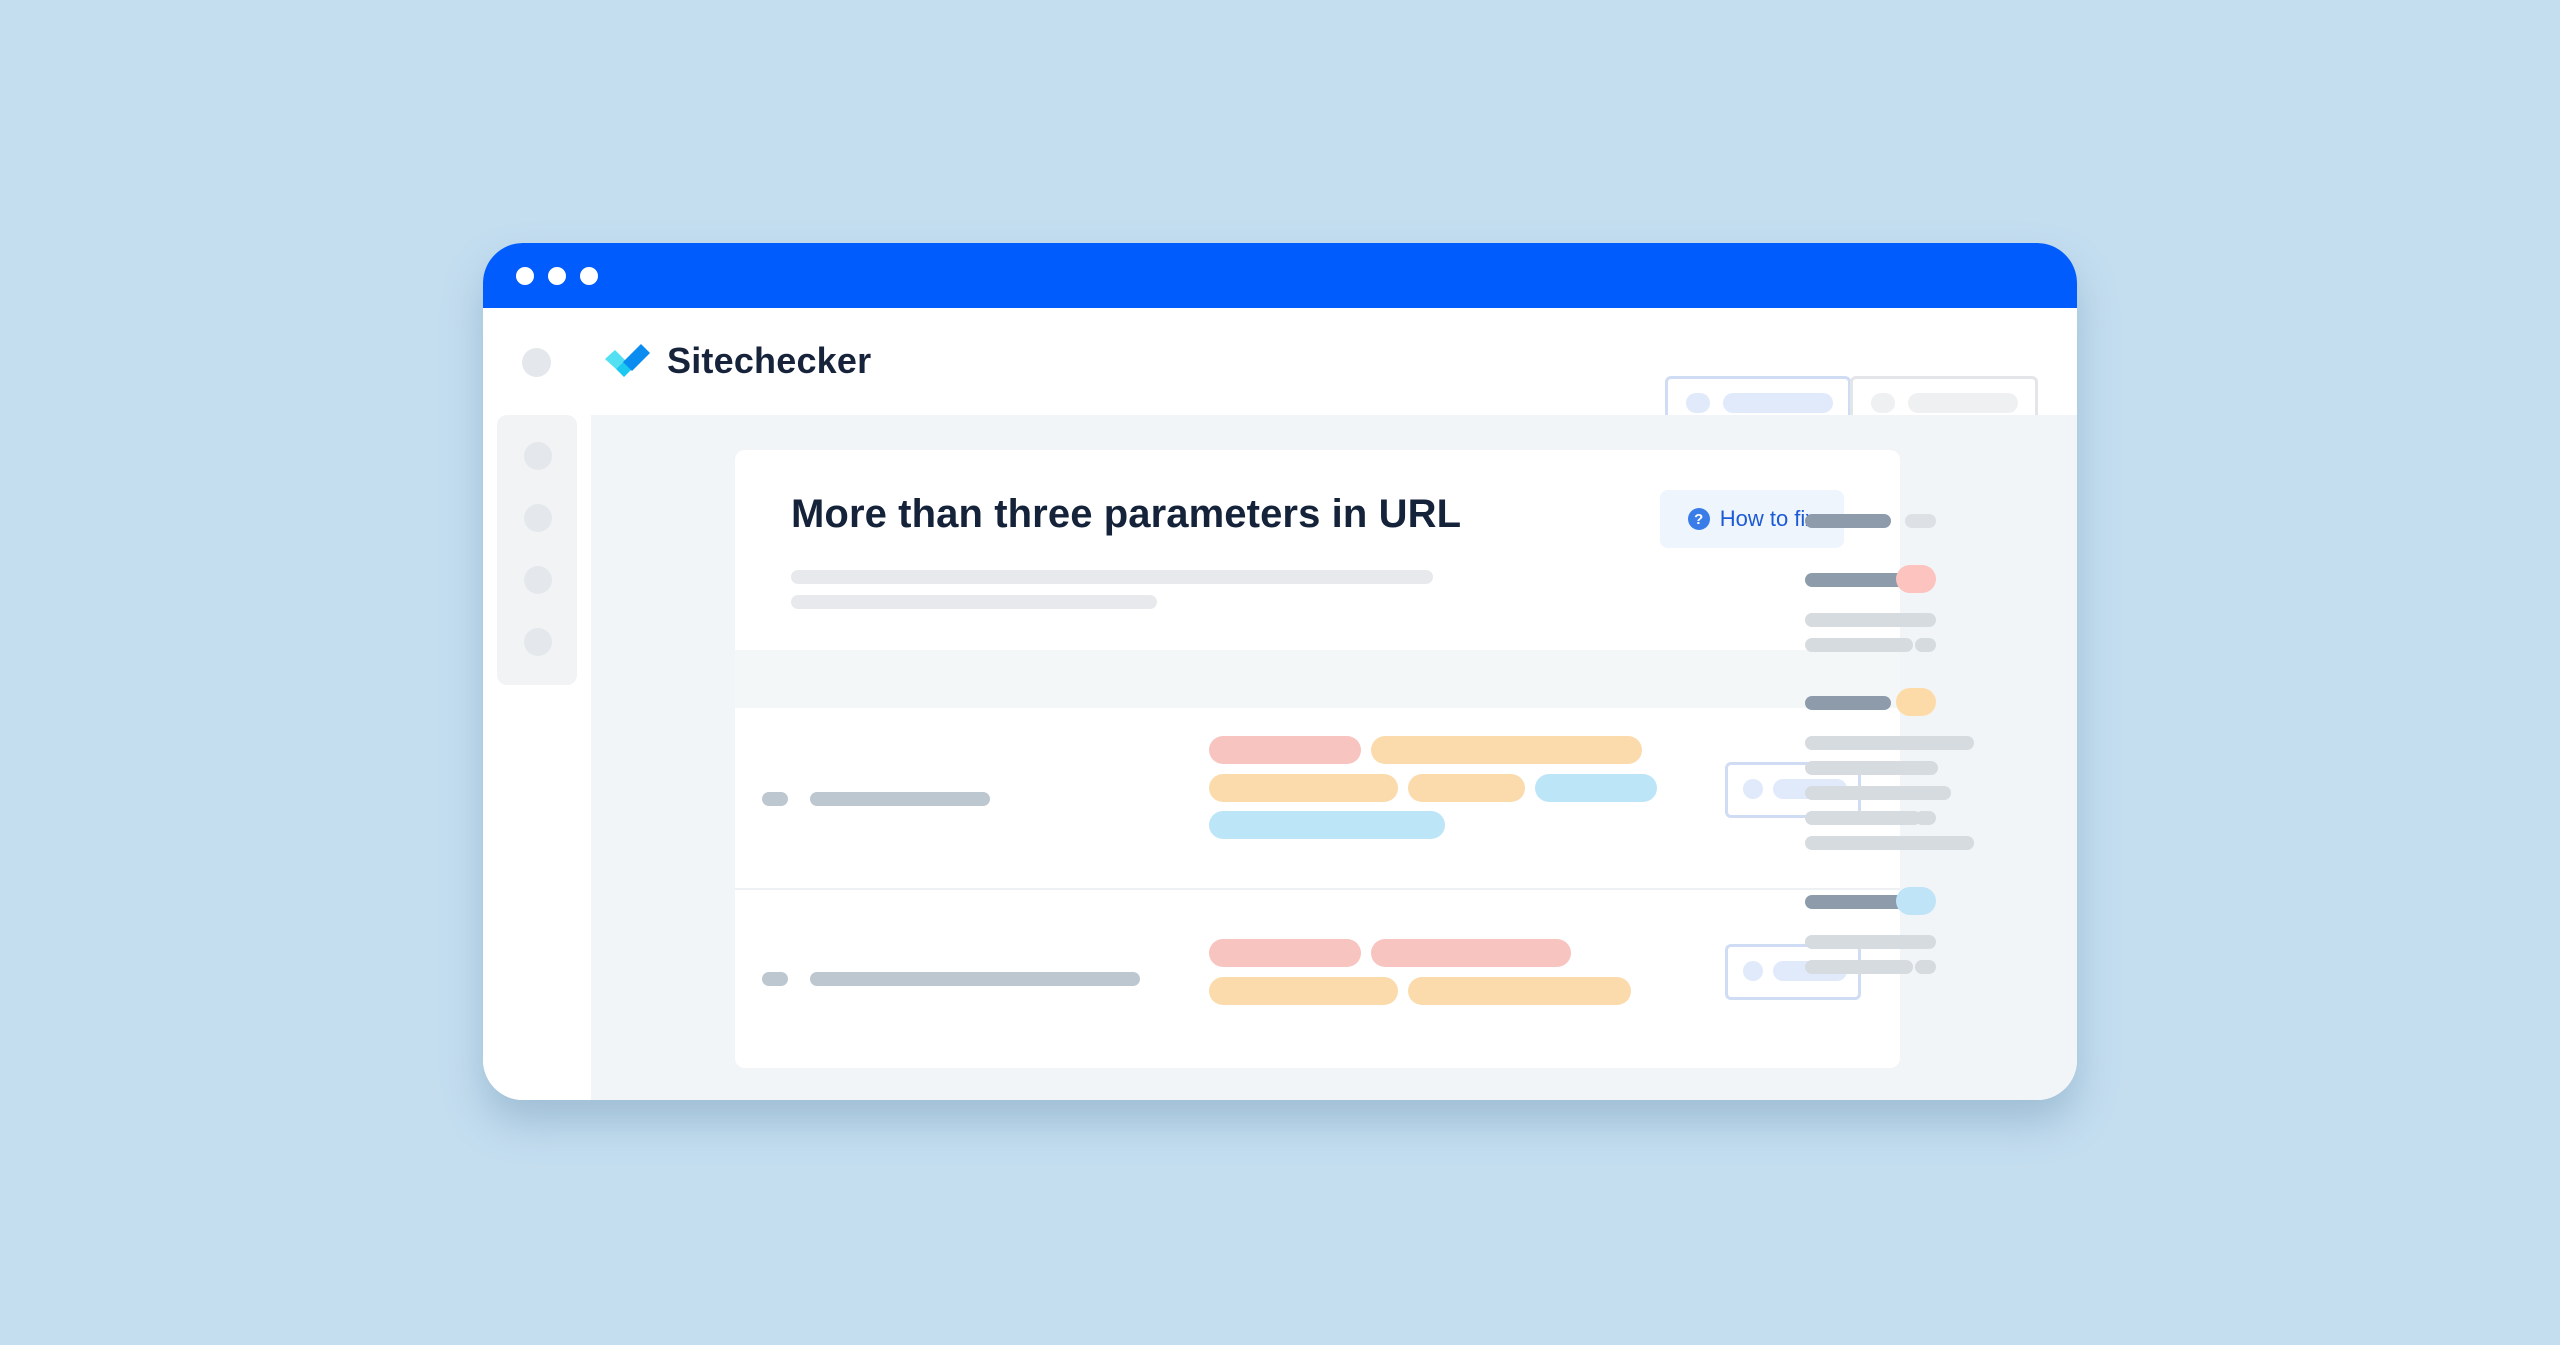  Describe the element at coordinates (1126, 514) in the screenshot. I see `issue-title: More than three parameters in URL` at that location.